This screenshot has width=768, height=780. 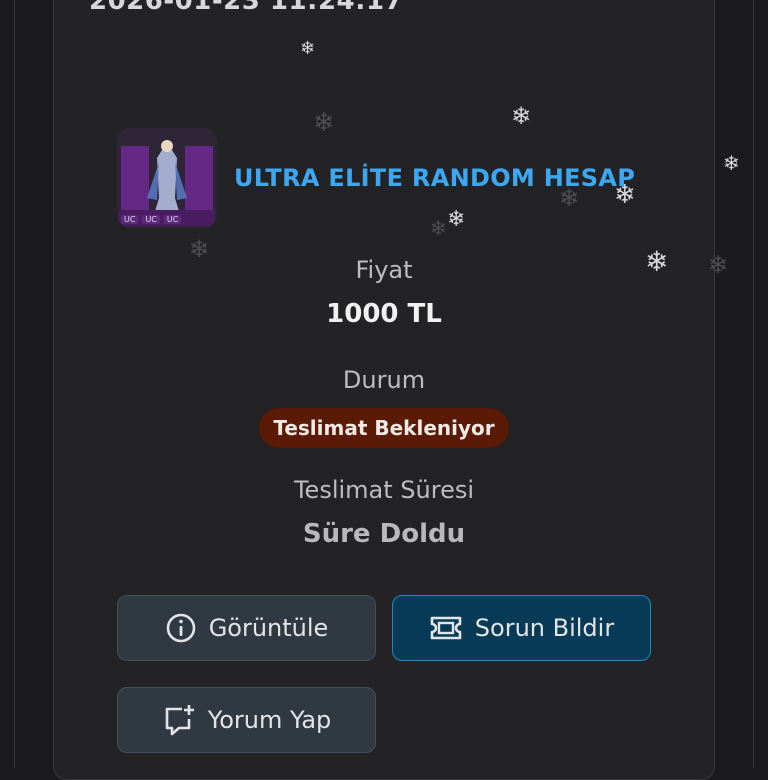 I want to click on view-button-label: Görüntüle, so click(x=268, y=628).